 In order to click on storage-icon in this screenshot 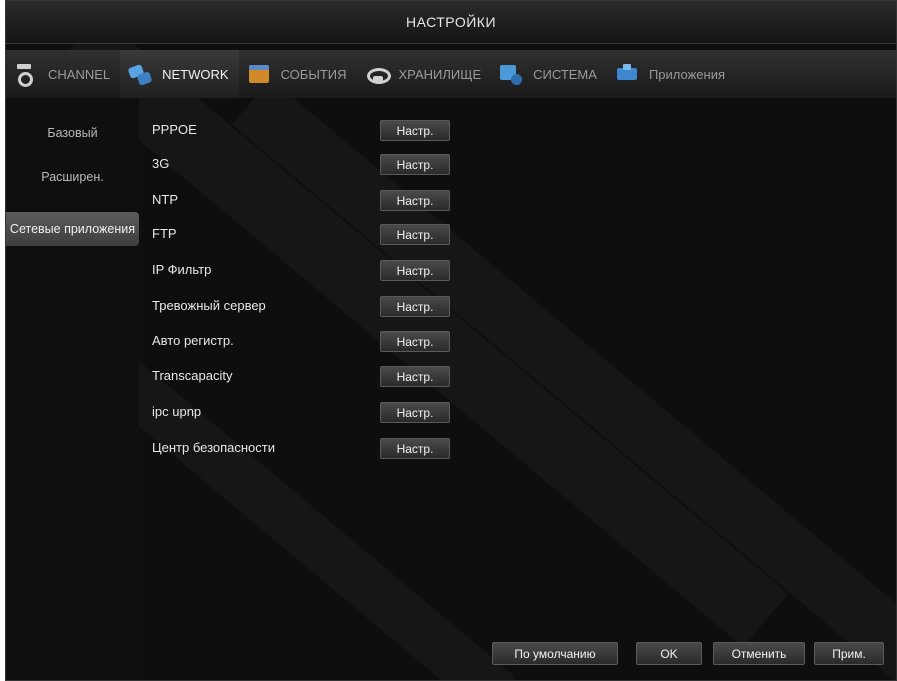, I will do `click(378, 74)`.